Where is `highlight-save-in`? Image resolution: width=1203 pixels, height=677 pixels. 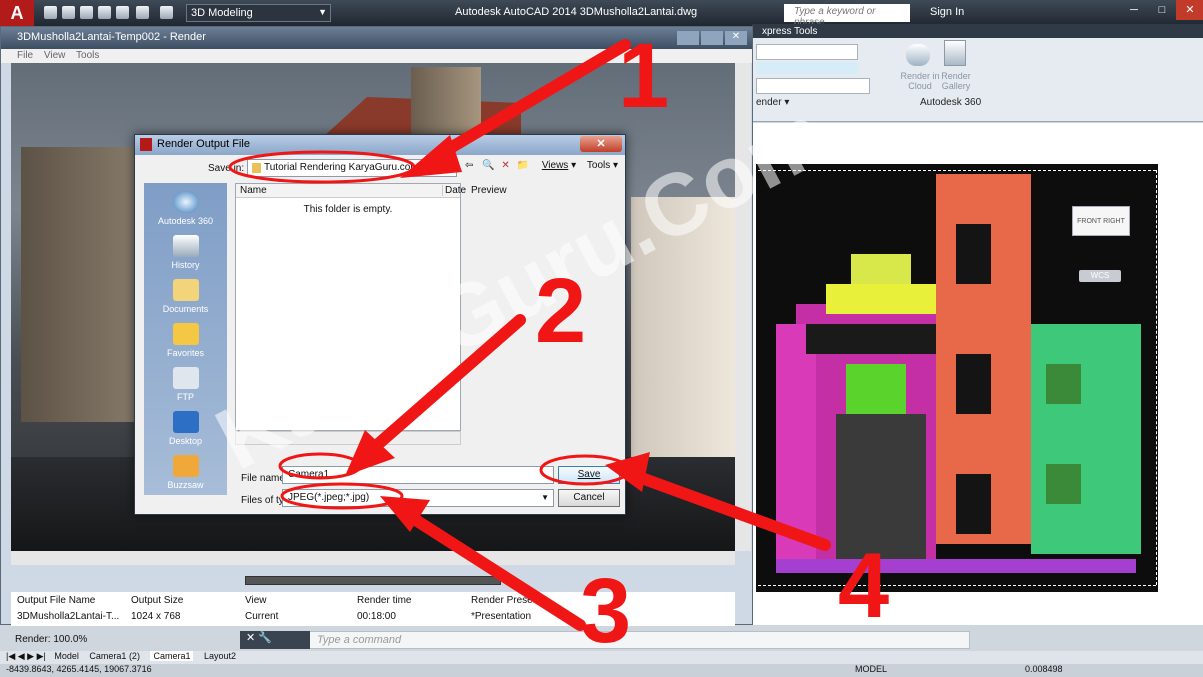
highlight-save-in is located at coordinates (322, 167).